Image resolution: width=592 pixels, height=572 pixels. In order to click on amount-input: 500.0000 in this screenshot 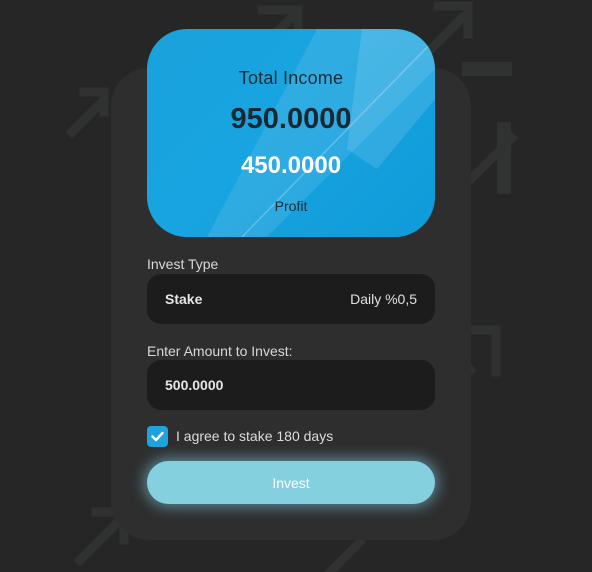, I will do `click(291, 385)`.